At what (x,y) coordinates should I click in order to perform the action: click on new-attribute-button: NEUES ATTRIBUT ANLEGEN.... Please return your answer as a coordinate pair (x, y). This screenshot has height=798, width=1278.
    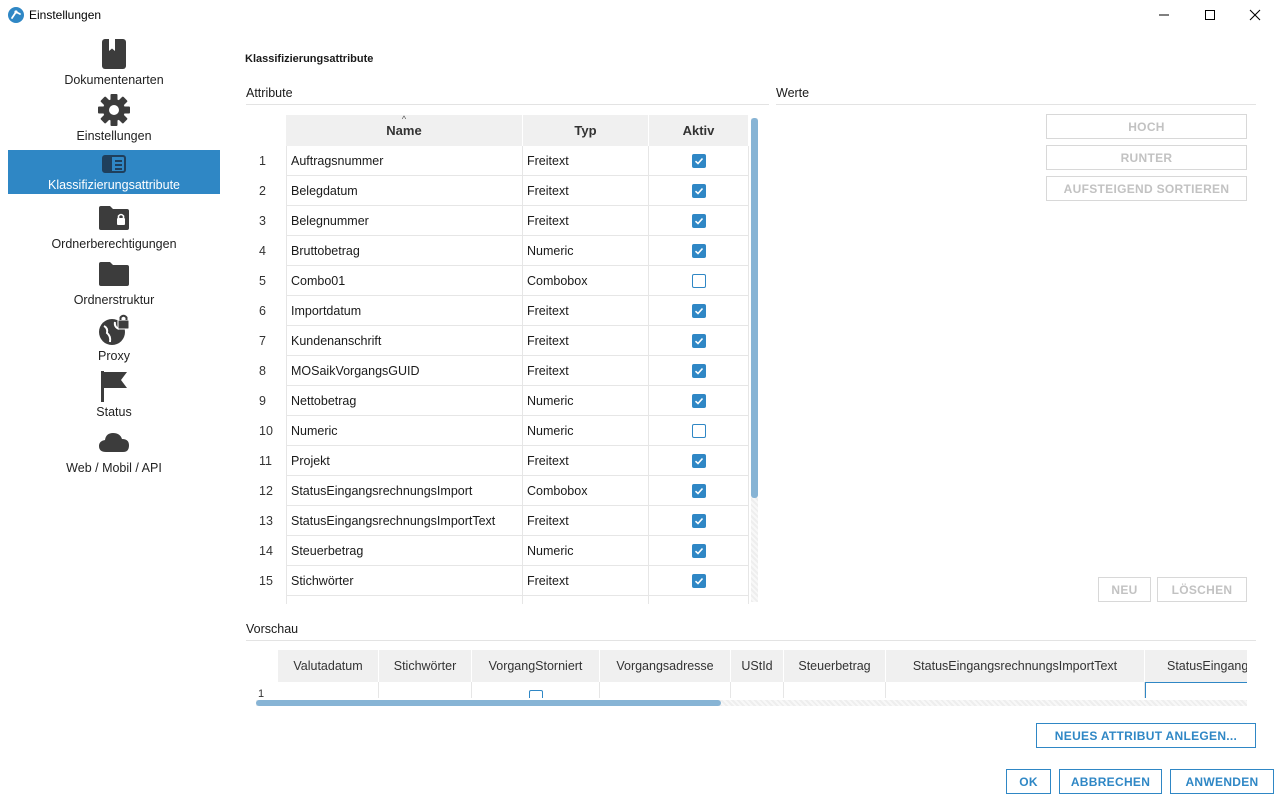
    Looking at the image, I should click on (1146, 735).